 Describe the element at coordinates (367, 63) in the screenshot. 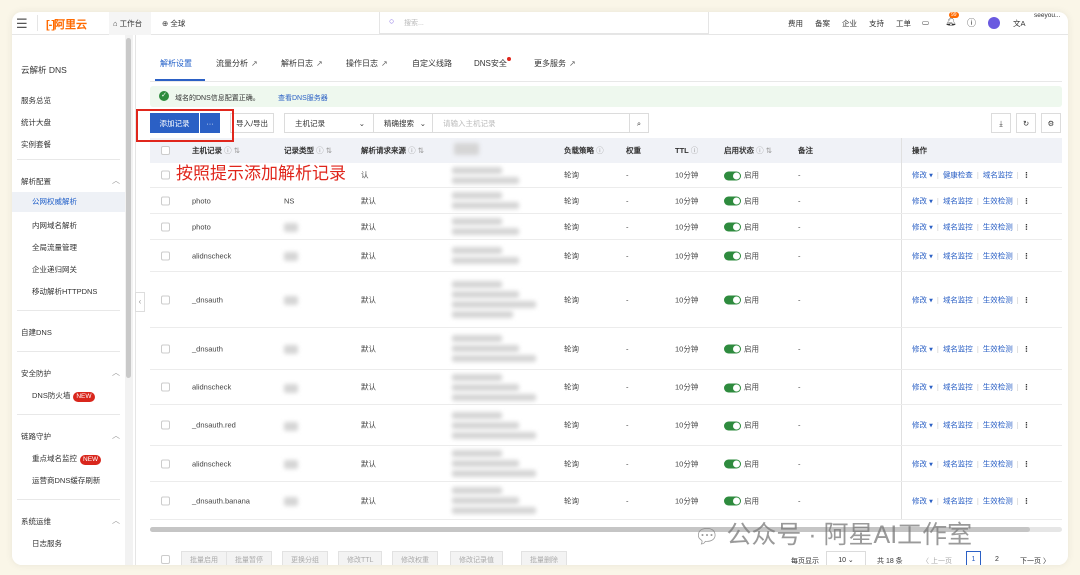

I see `tab-3: 操作日志 ↗` at that location.